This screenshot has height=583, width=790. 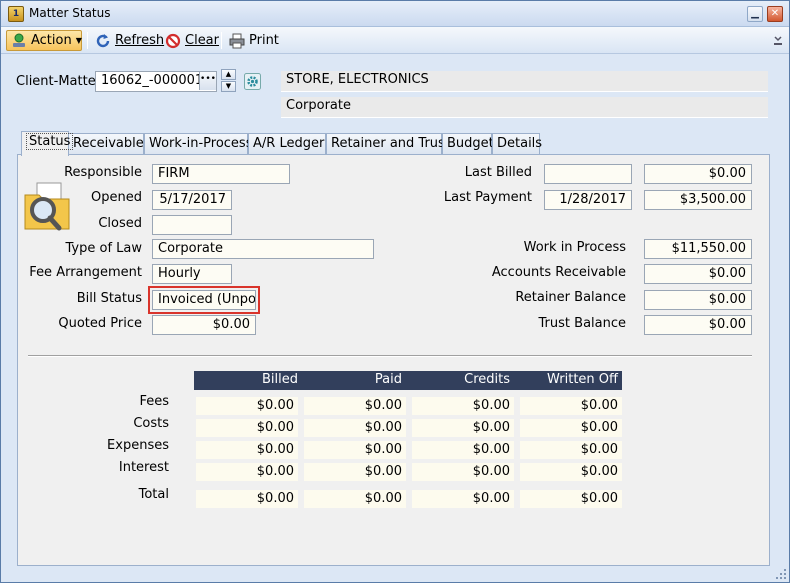 I want to click on refresh-button: Refresh, so click(x=129, y=40).